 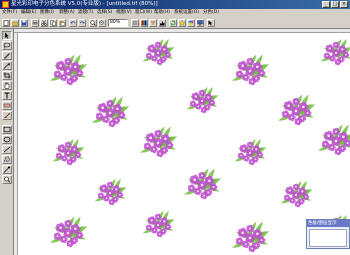 What do you see at coordinates (335, 4) in the screenshot?
I see `maximize-button: □` at bounding box center [335, 4].